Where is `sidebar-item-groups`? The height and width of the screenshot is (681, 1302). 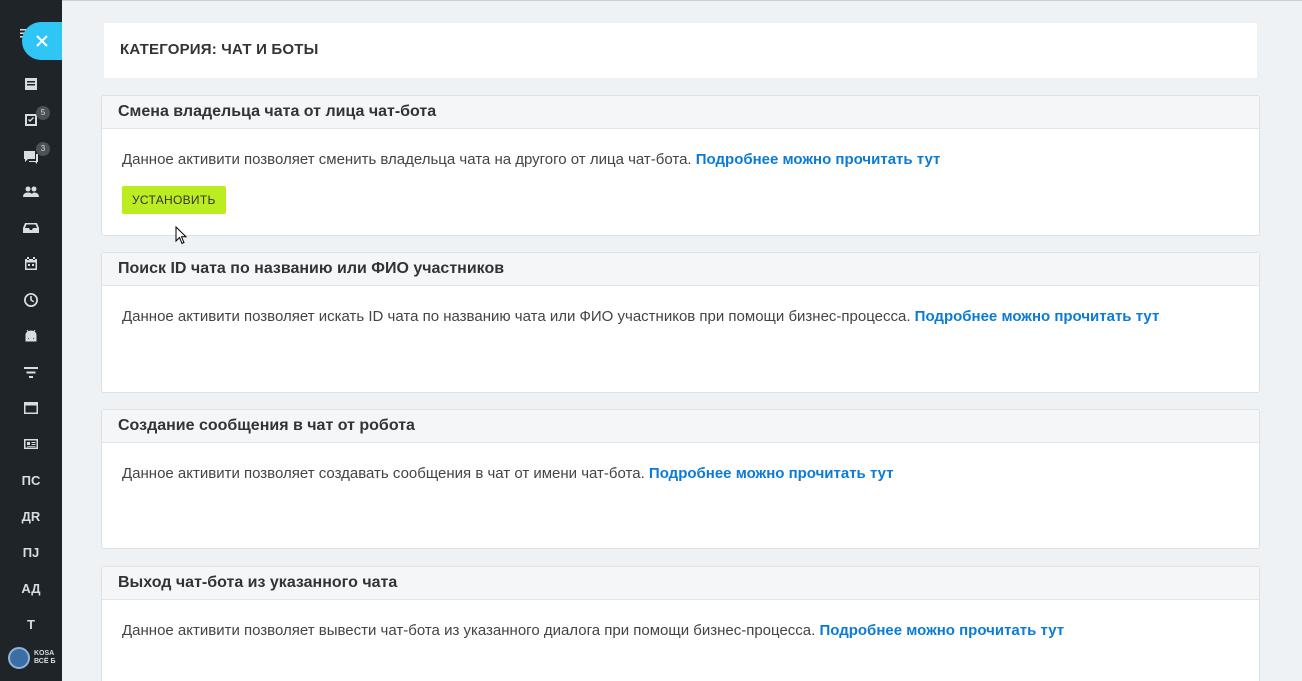 sidebar-item-groups is located at coordinates (31, 192).